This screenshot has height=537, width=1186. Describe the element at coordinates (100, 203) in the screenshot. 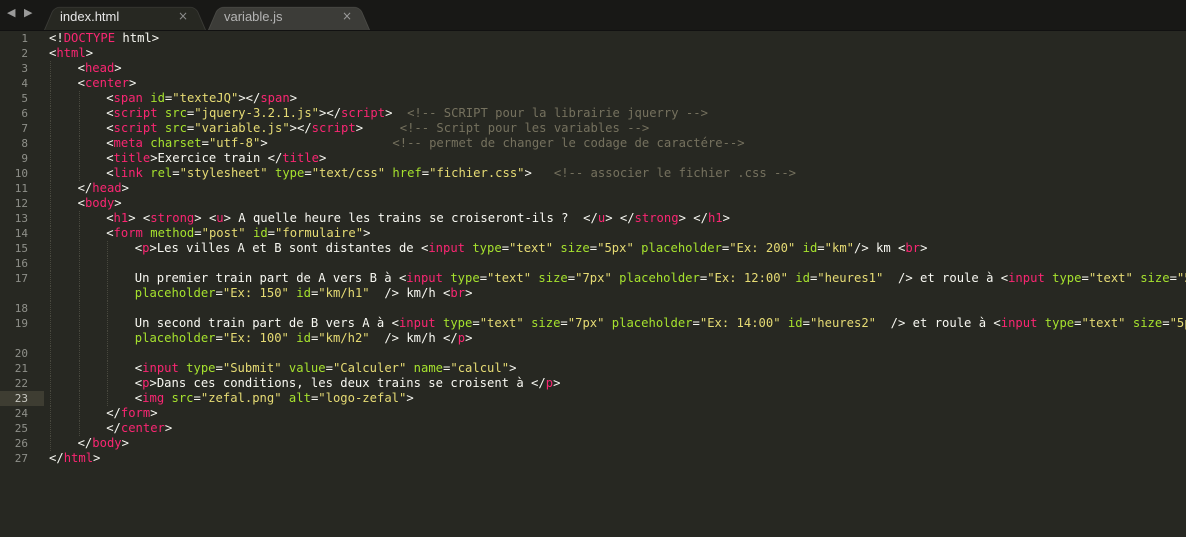

I see `code-line: <body>` at that location.